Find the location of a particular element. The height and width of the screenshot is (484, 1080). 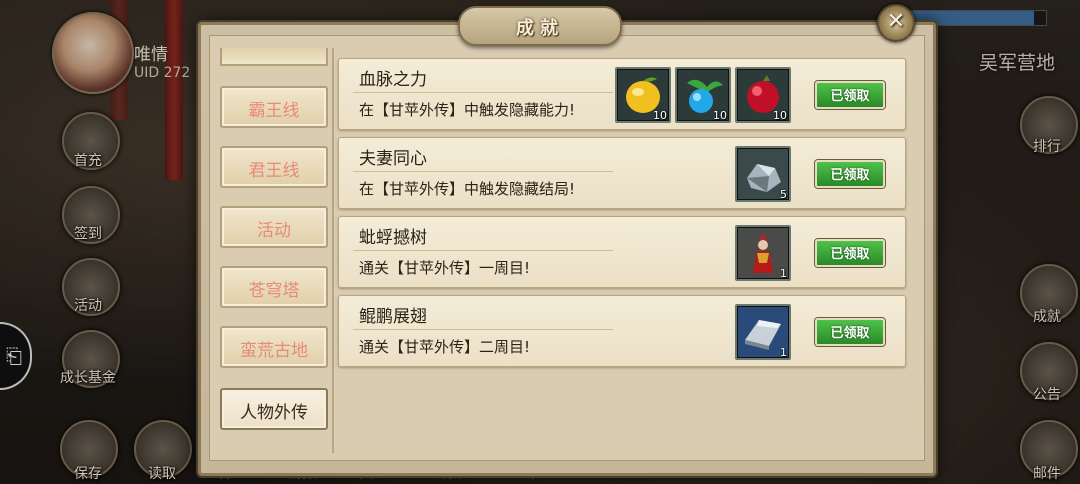

achievement-title: 蚍蜉撼树 is located at coordinates (393, 238).